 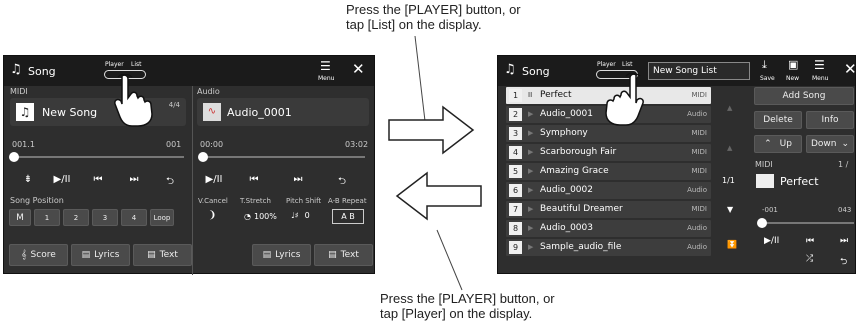 What do you see at coordinates (259, 112) in the screenshot?
I see `audio-song-name: Audio_0001` at bounding box center [259, 112].